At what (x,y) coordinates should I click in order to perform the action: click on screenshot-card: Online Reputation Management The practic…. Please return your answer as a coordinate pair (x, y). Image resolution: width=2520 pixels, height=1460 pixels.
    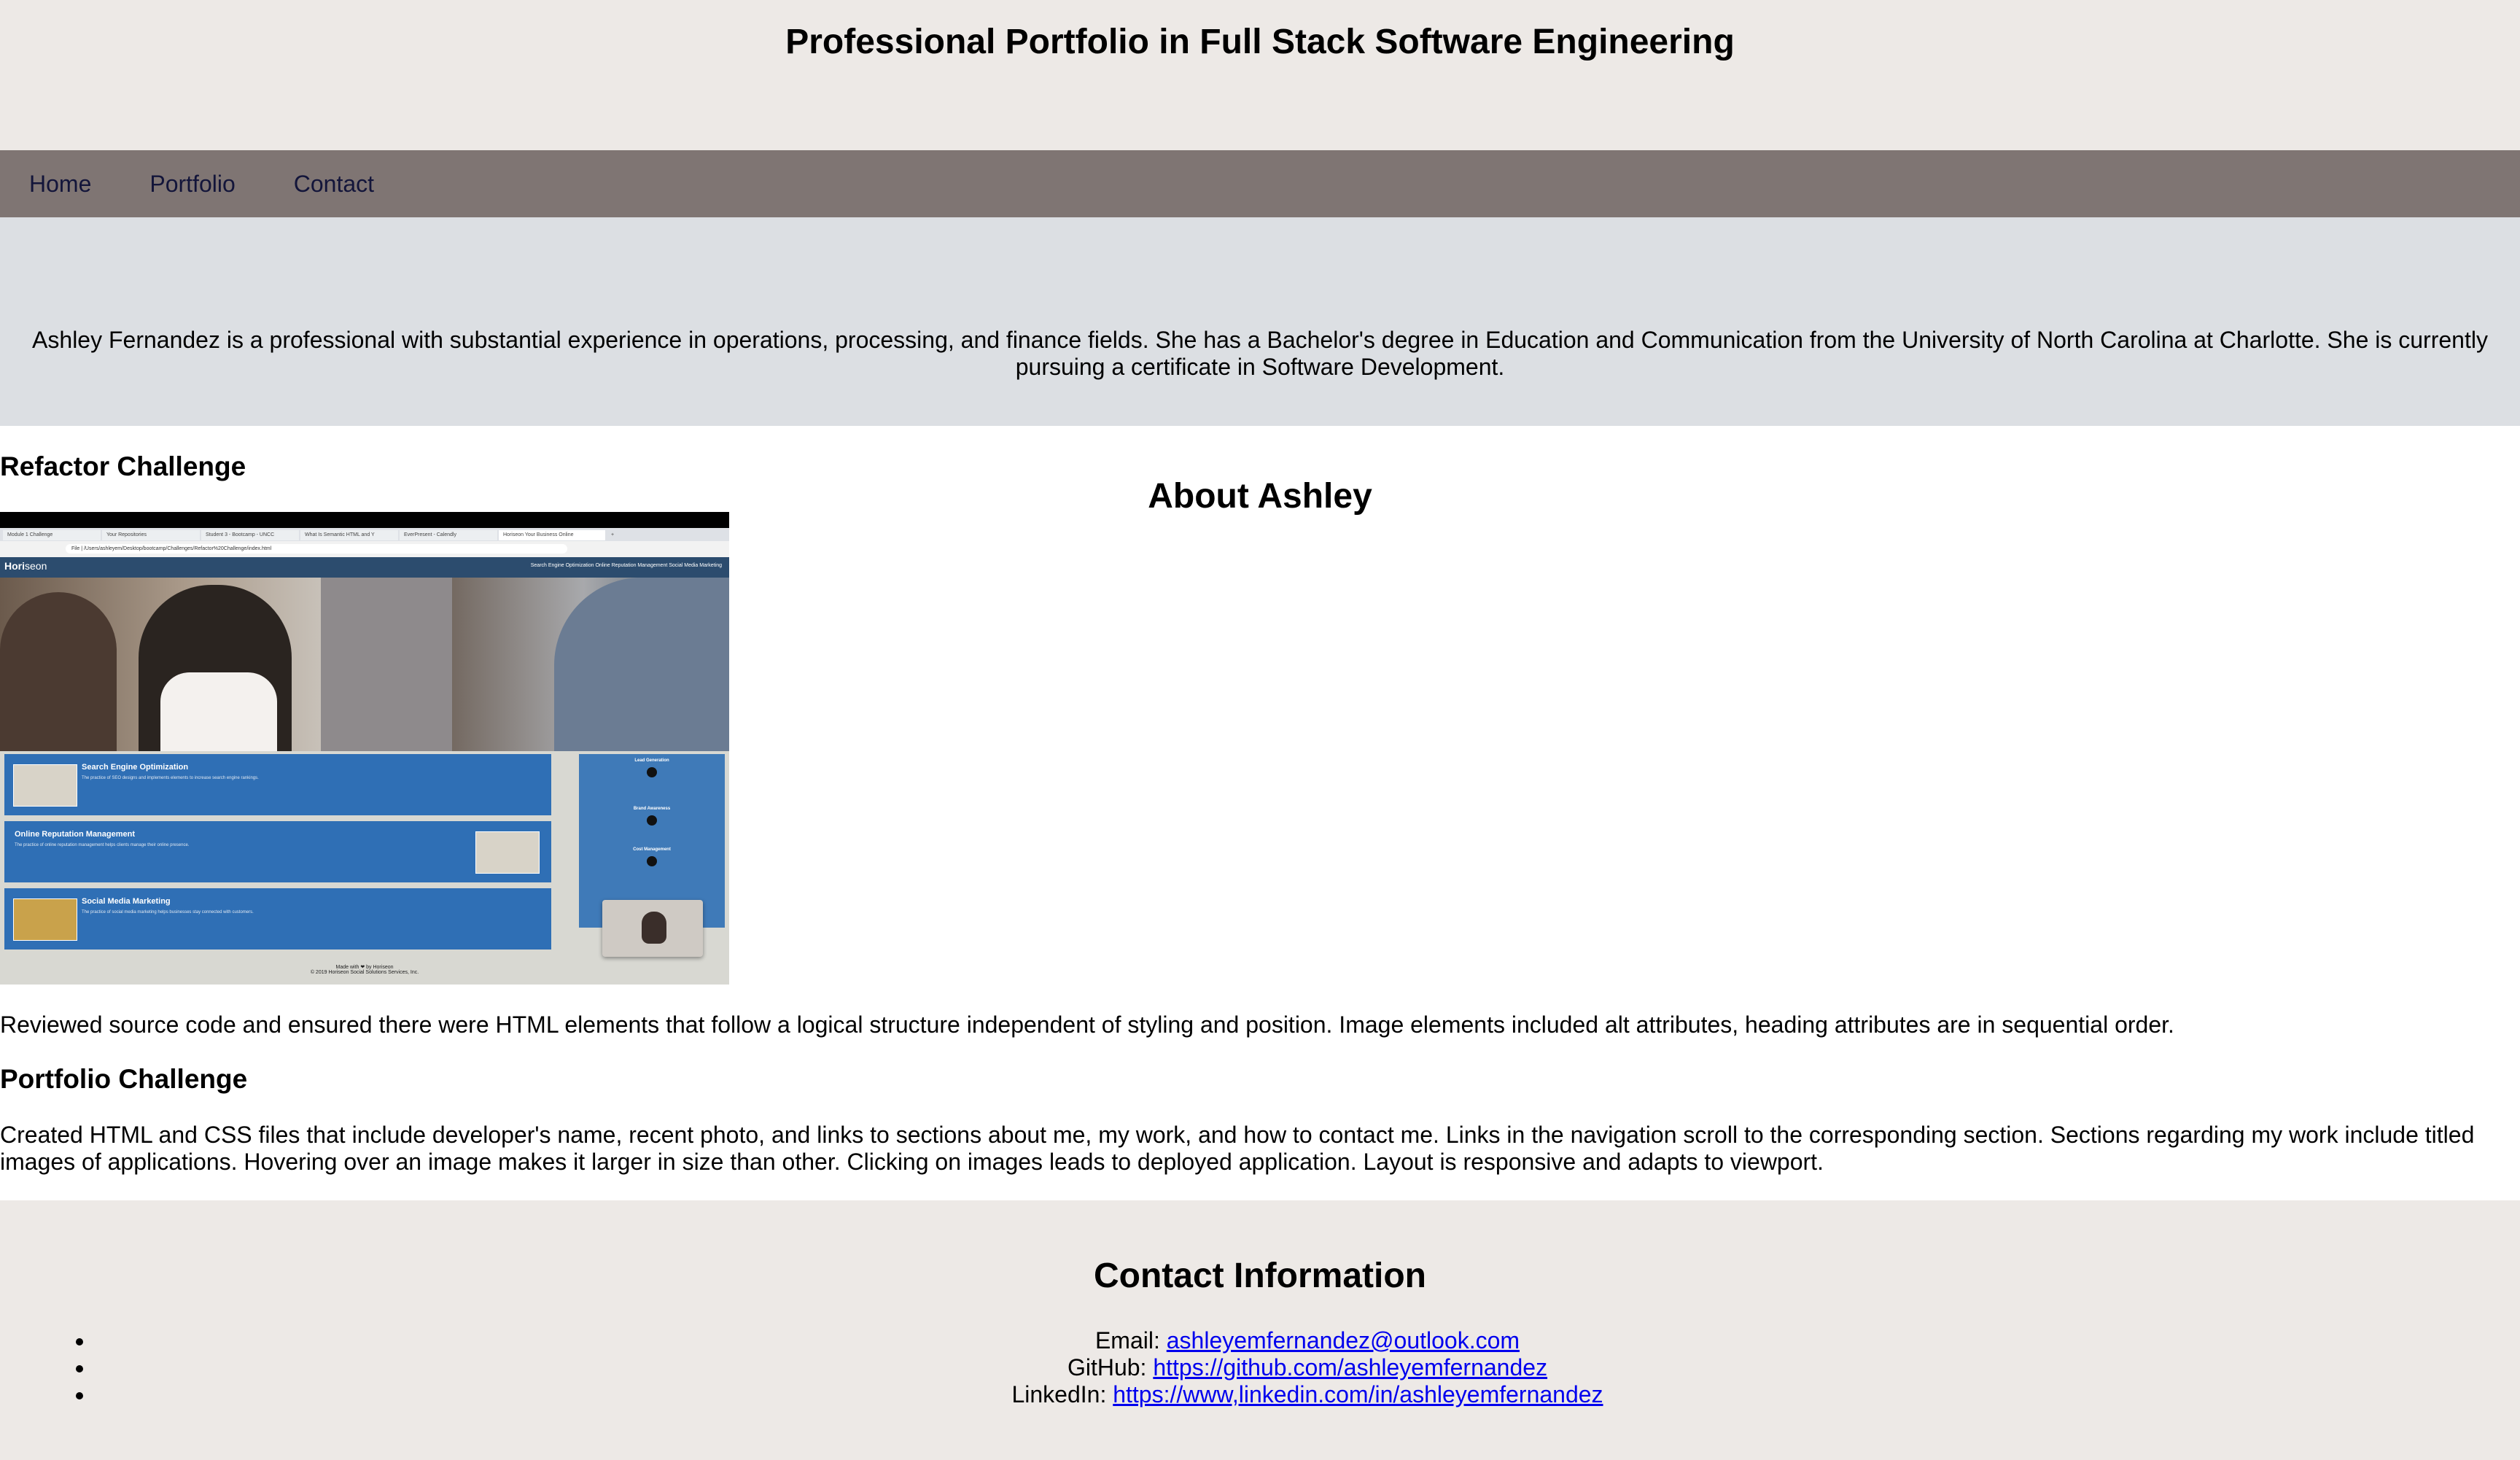
    Looking at the image, I should click on (277, 851).